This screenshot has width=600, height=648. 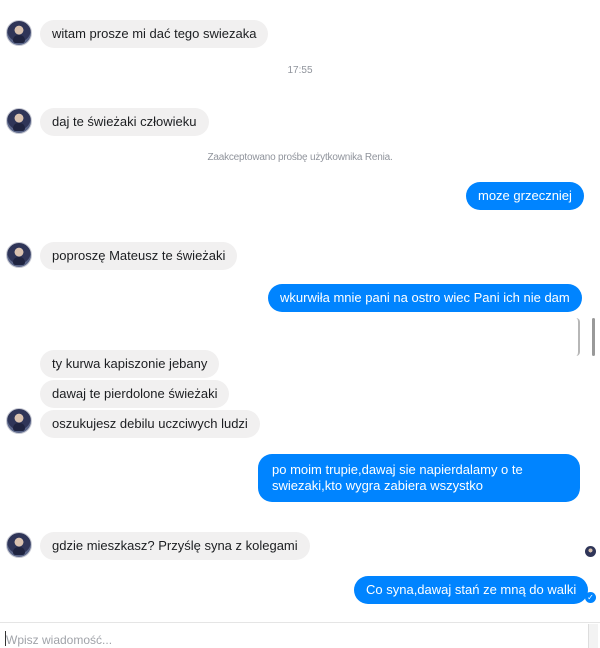 What do you see at coordinates (593, 337) in the screenshot?
I see `scrollbar-thumb` at bounding box center [593, 337].